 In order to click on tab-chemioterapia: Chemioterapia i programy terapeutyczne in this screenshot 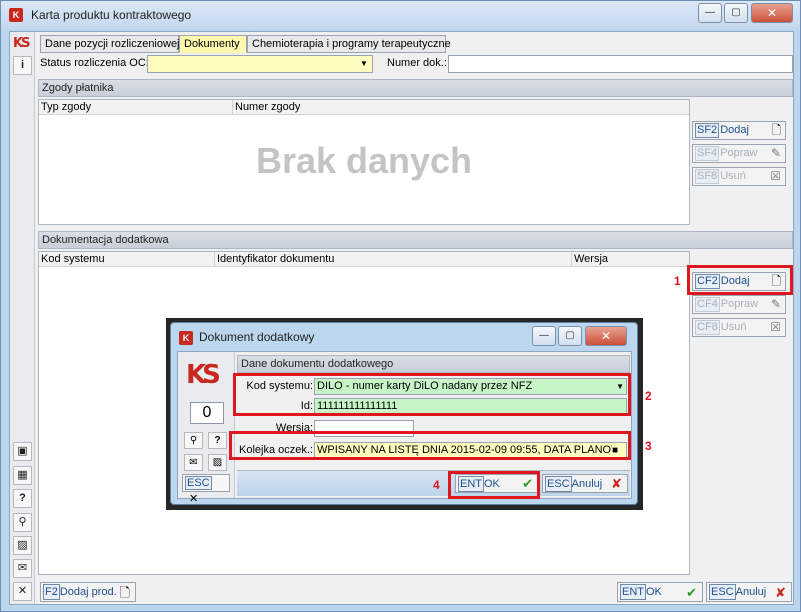, I will do `click(349, 44)`.